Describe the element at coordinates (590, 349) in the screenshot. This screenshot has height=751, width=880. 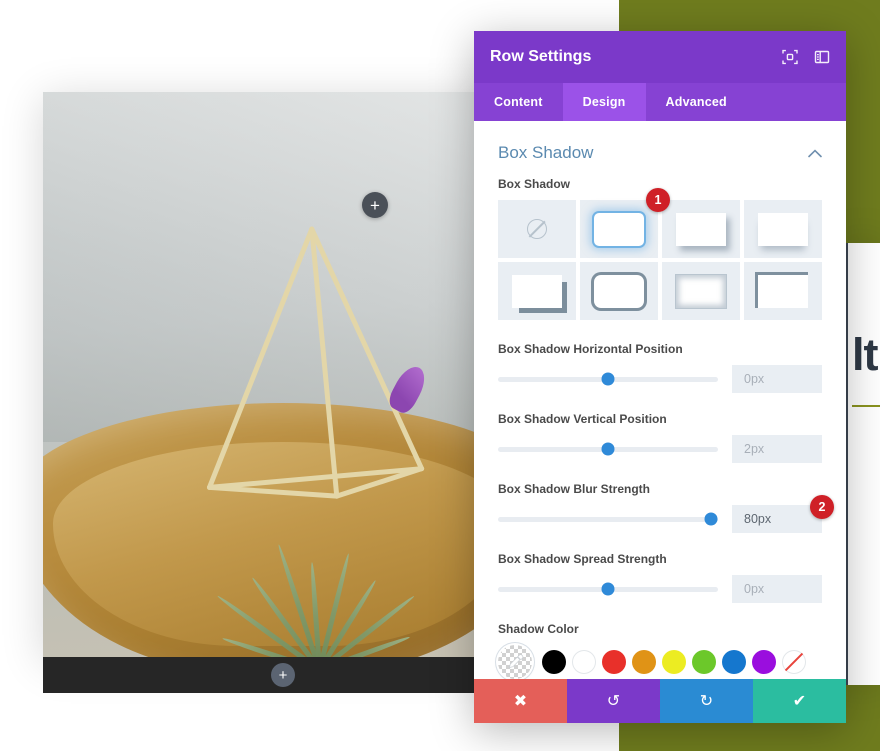
I see `slider-label: Box Shadow Horizontal Position` at that location.